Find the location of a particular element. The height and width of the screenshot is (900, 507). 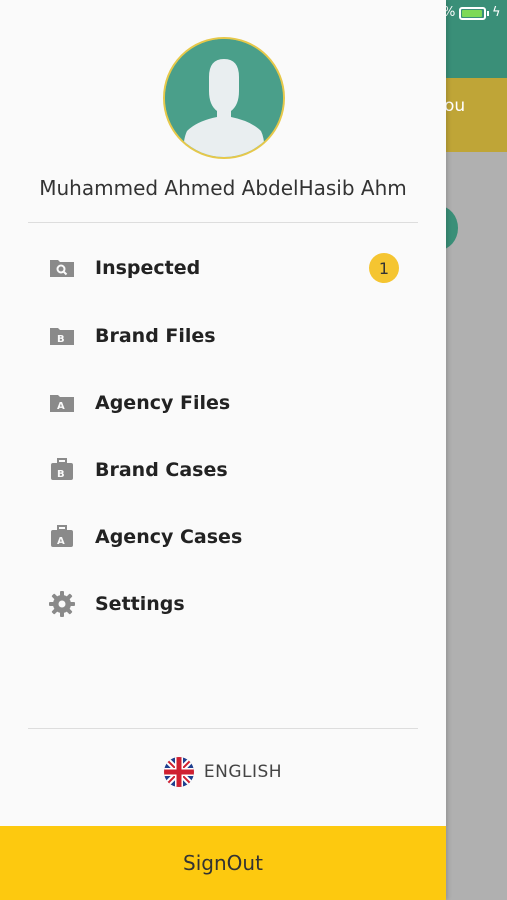

battery-icon is located at coordinates (472, 13).